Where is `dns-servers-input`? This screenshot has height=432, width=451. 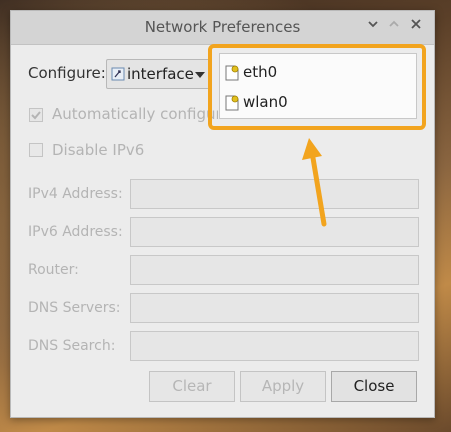 dns-servers-input is located at coordinates (274, 308).